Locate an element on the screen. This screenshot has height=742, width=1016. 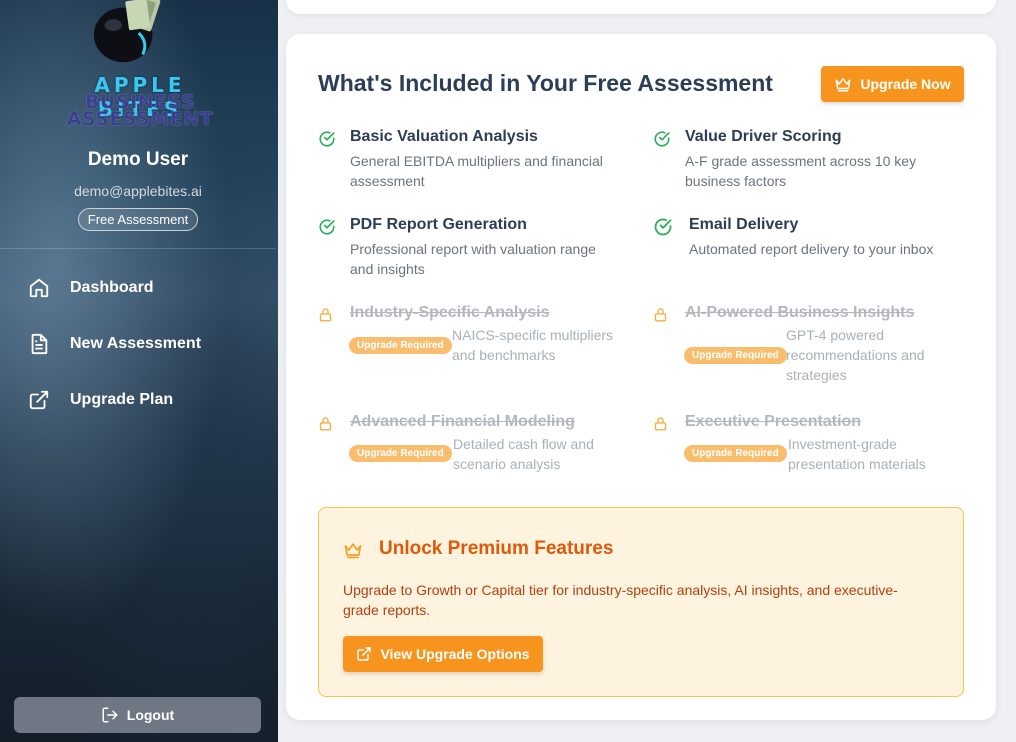
tier-badge-wrap: Free Assessment is located at coordinates (138, 219).